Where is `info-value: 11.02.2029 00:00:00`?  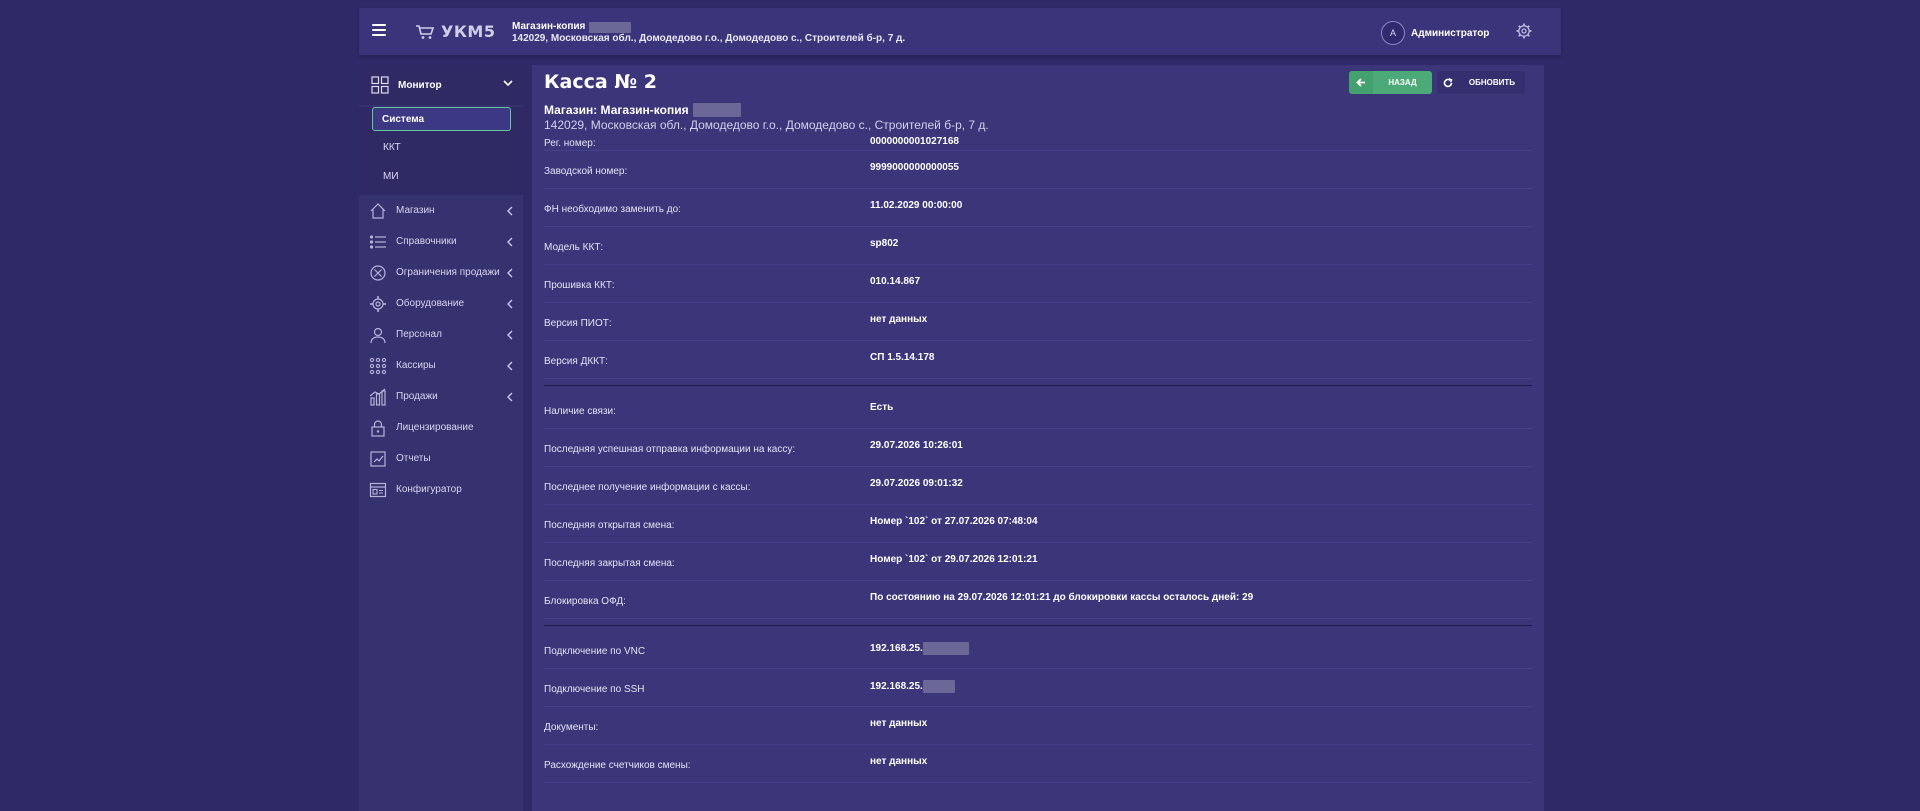 info-value: 11.02.2029 00:00:00 is located at coordinates (916, 205).